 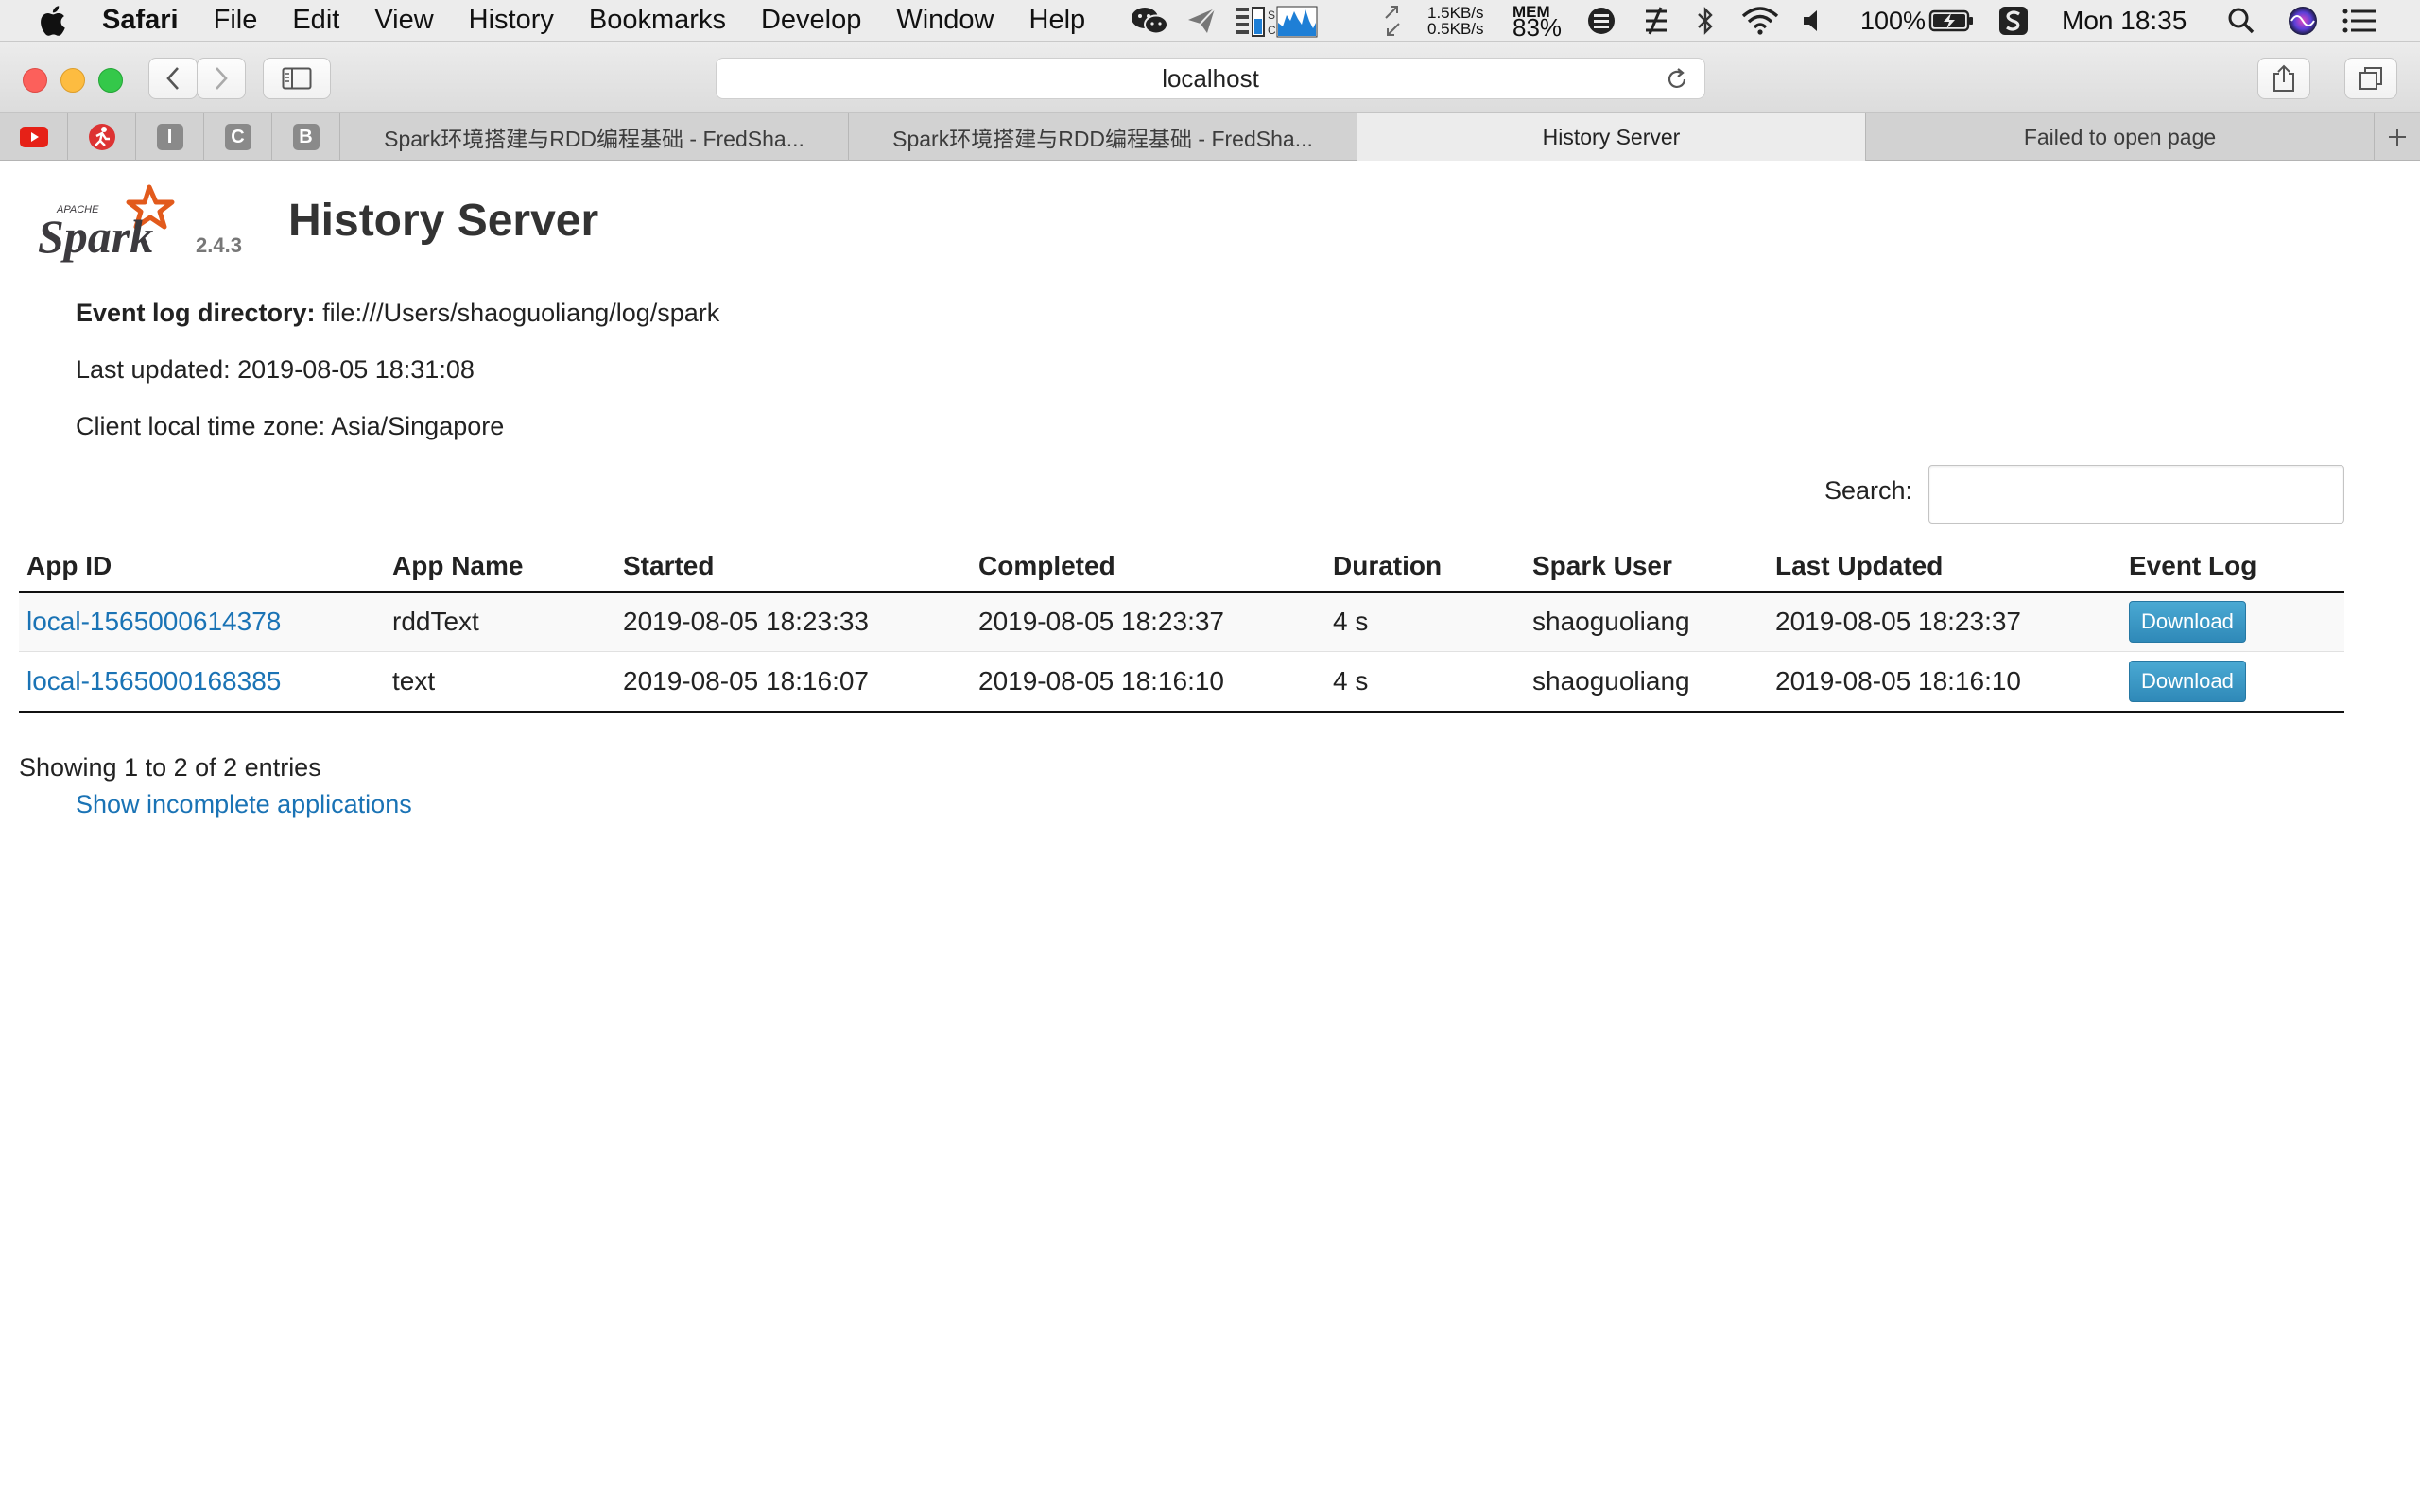 What do you see at coordinates (219, 245) in the screenshot?
I see `spark-version: 2.4.3` at bounding box center [219, 245].